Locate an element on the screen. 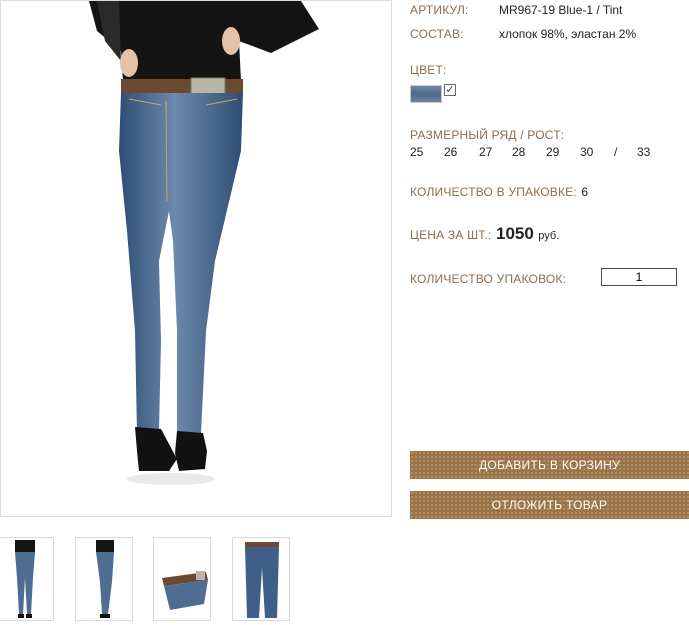 Image resolution: width=689 pixels, height=625 pixels. composition-value: хлопок 98%, эластан 2% is located at coordinates (568, 34).